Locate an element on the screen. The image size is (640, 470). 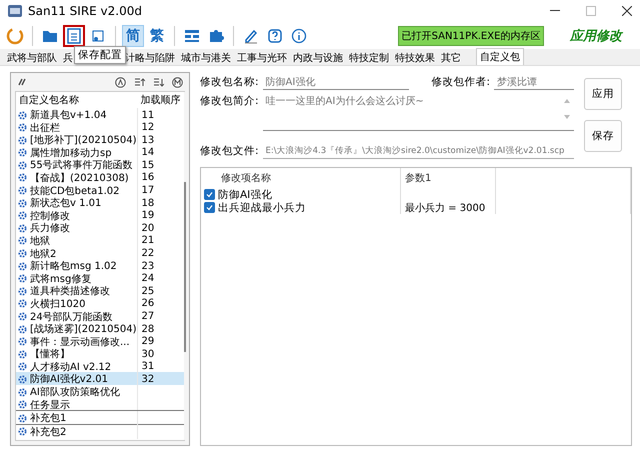
load-order: 30 is located at coordinates (148, 354).